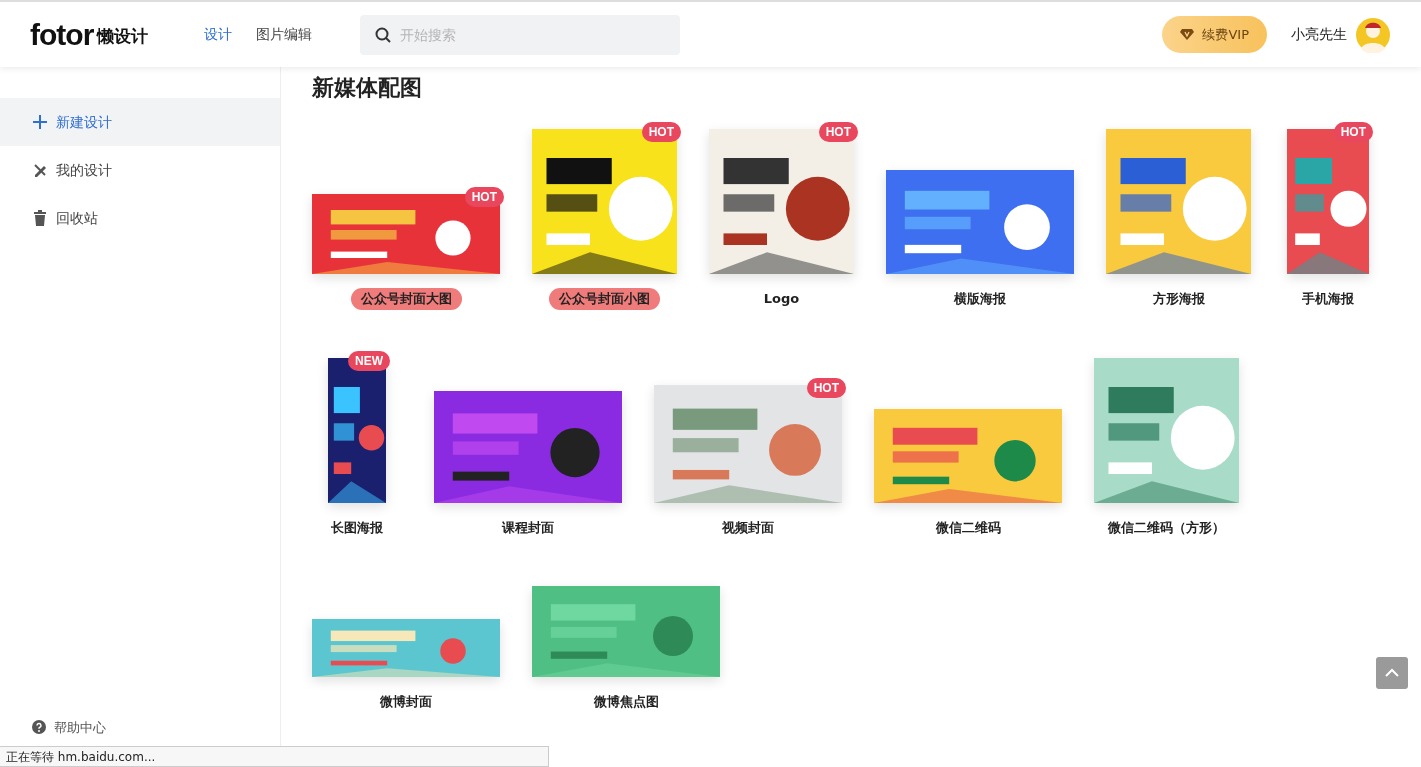 The height and width of the screenshot is (767, 1421). Describe the element at coordinates (968, 527) in the screenshot. I see `template-label: 微信二维码` at that location.